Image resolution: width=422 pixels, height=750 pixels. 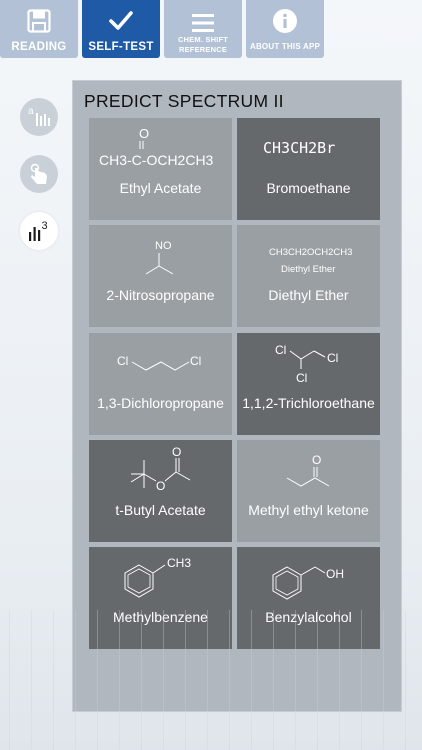 I want to click on dichloropropane-structure: Cl Cl, so click(x=159, y=362).